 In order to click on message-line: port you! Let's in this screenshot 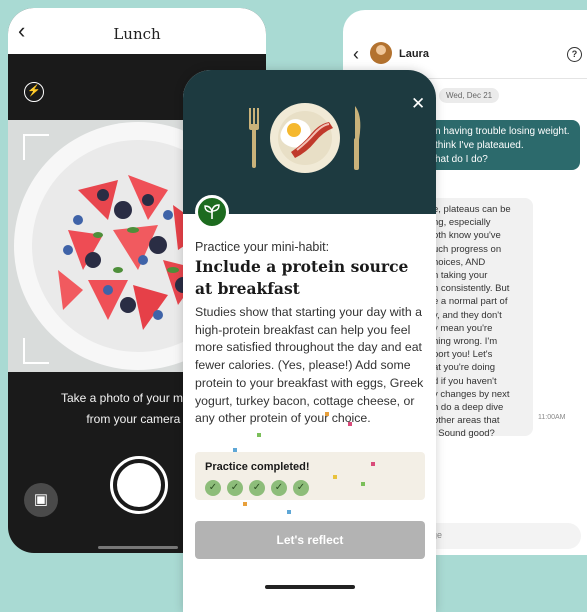, I will do `click(463, 355)`.